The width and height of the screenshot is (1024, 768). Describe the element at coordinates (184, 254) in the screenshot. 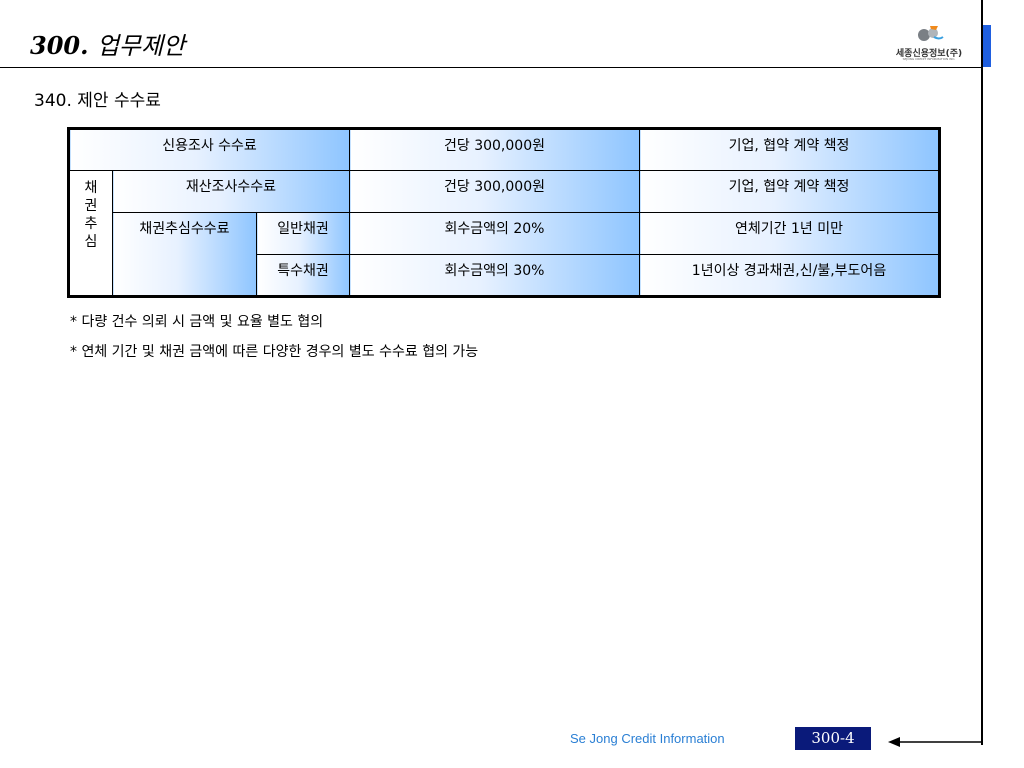

I see `fee-name-cell: 채권추심수수료` at that location.